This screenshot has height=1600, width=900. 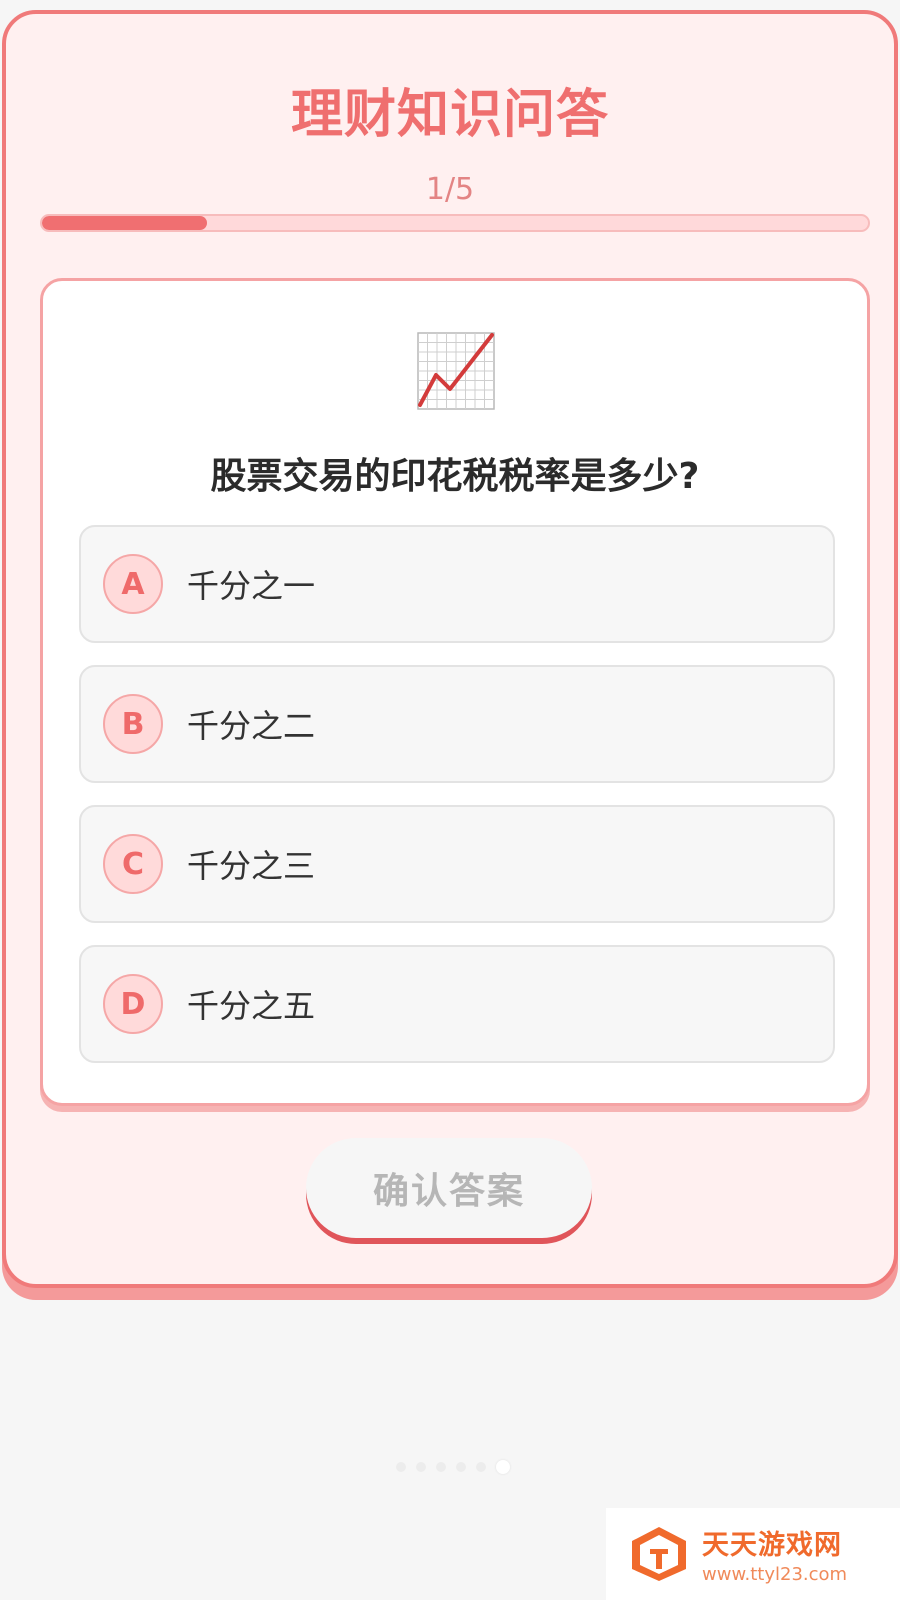 What do you see at coordinates (449, 115) in the screenshot?
I see `page-title: 理财知识问答` at bounding box center [449, 115].